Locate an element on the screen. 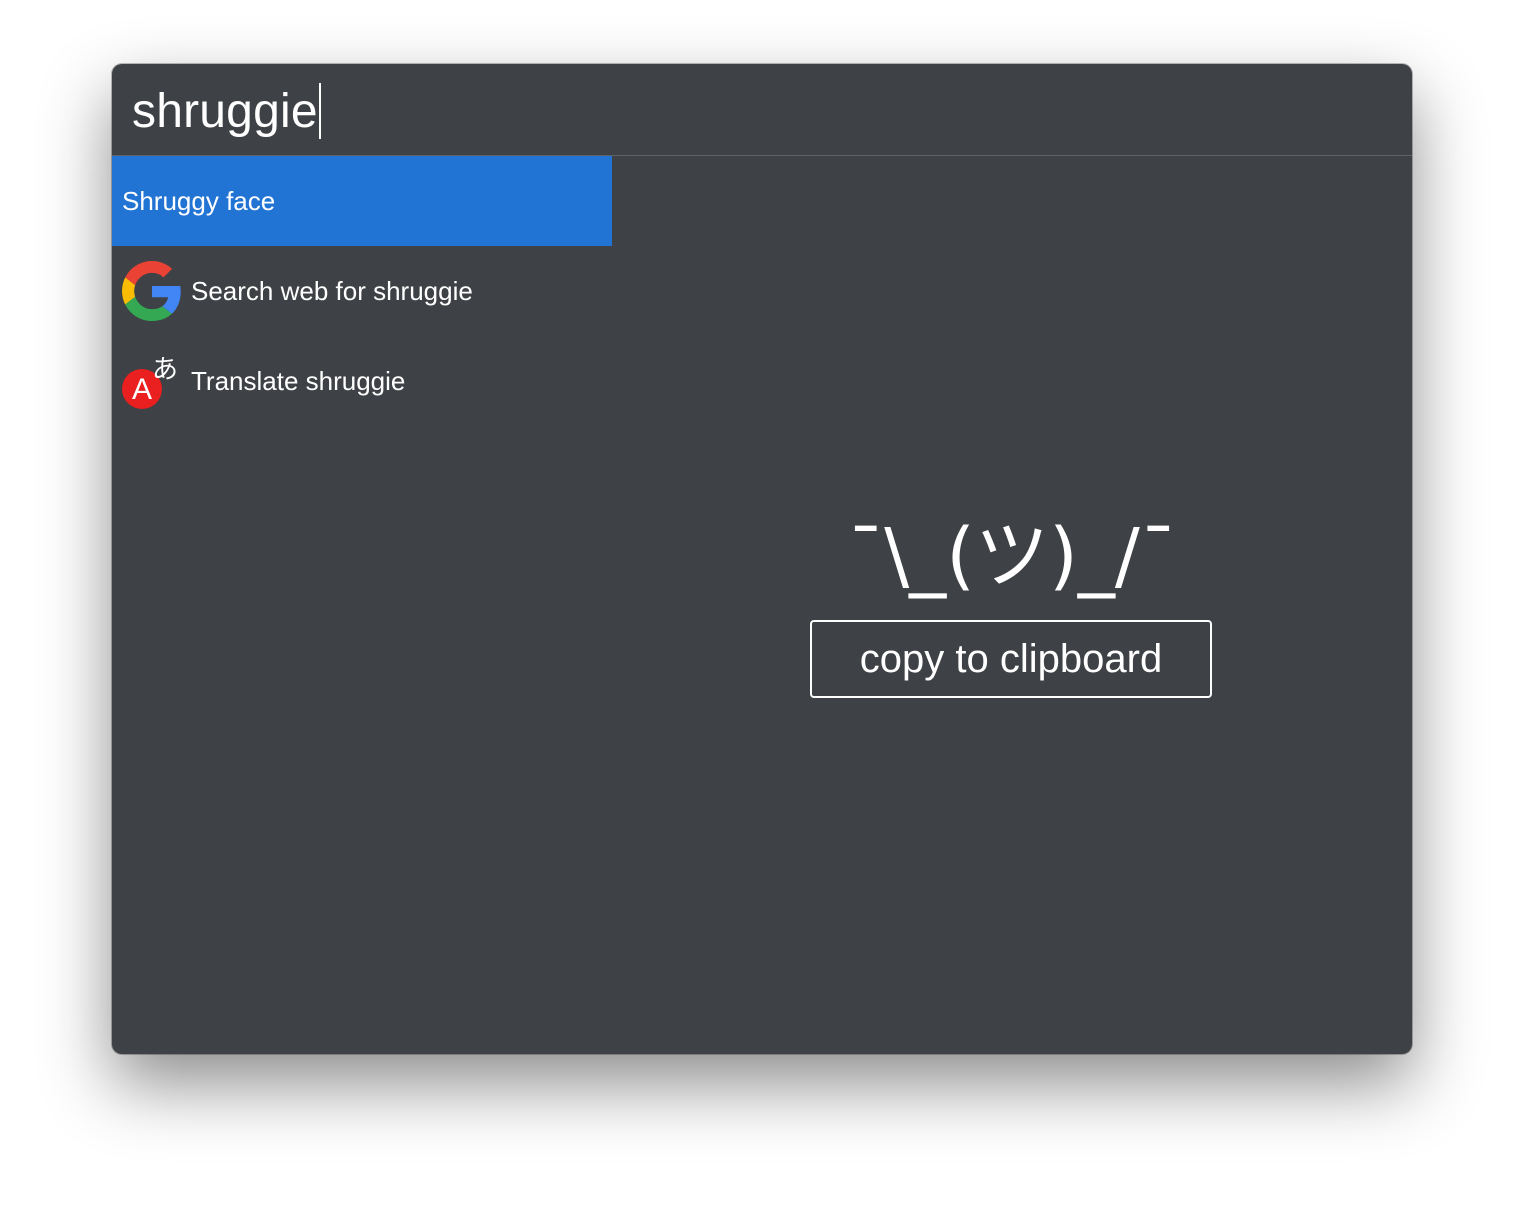 The width and height of the screenshot is (1524, 1214). search-bar: shruggie is located at coordinates (762, 110).